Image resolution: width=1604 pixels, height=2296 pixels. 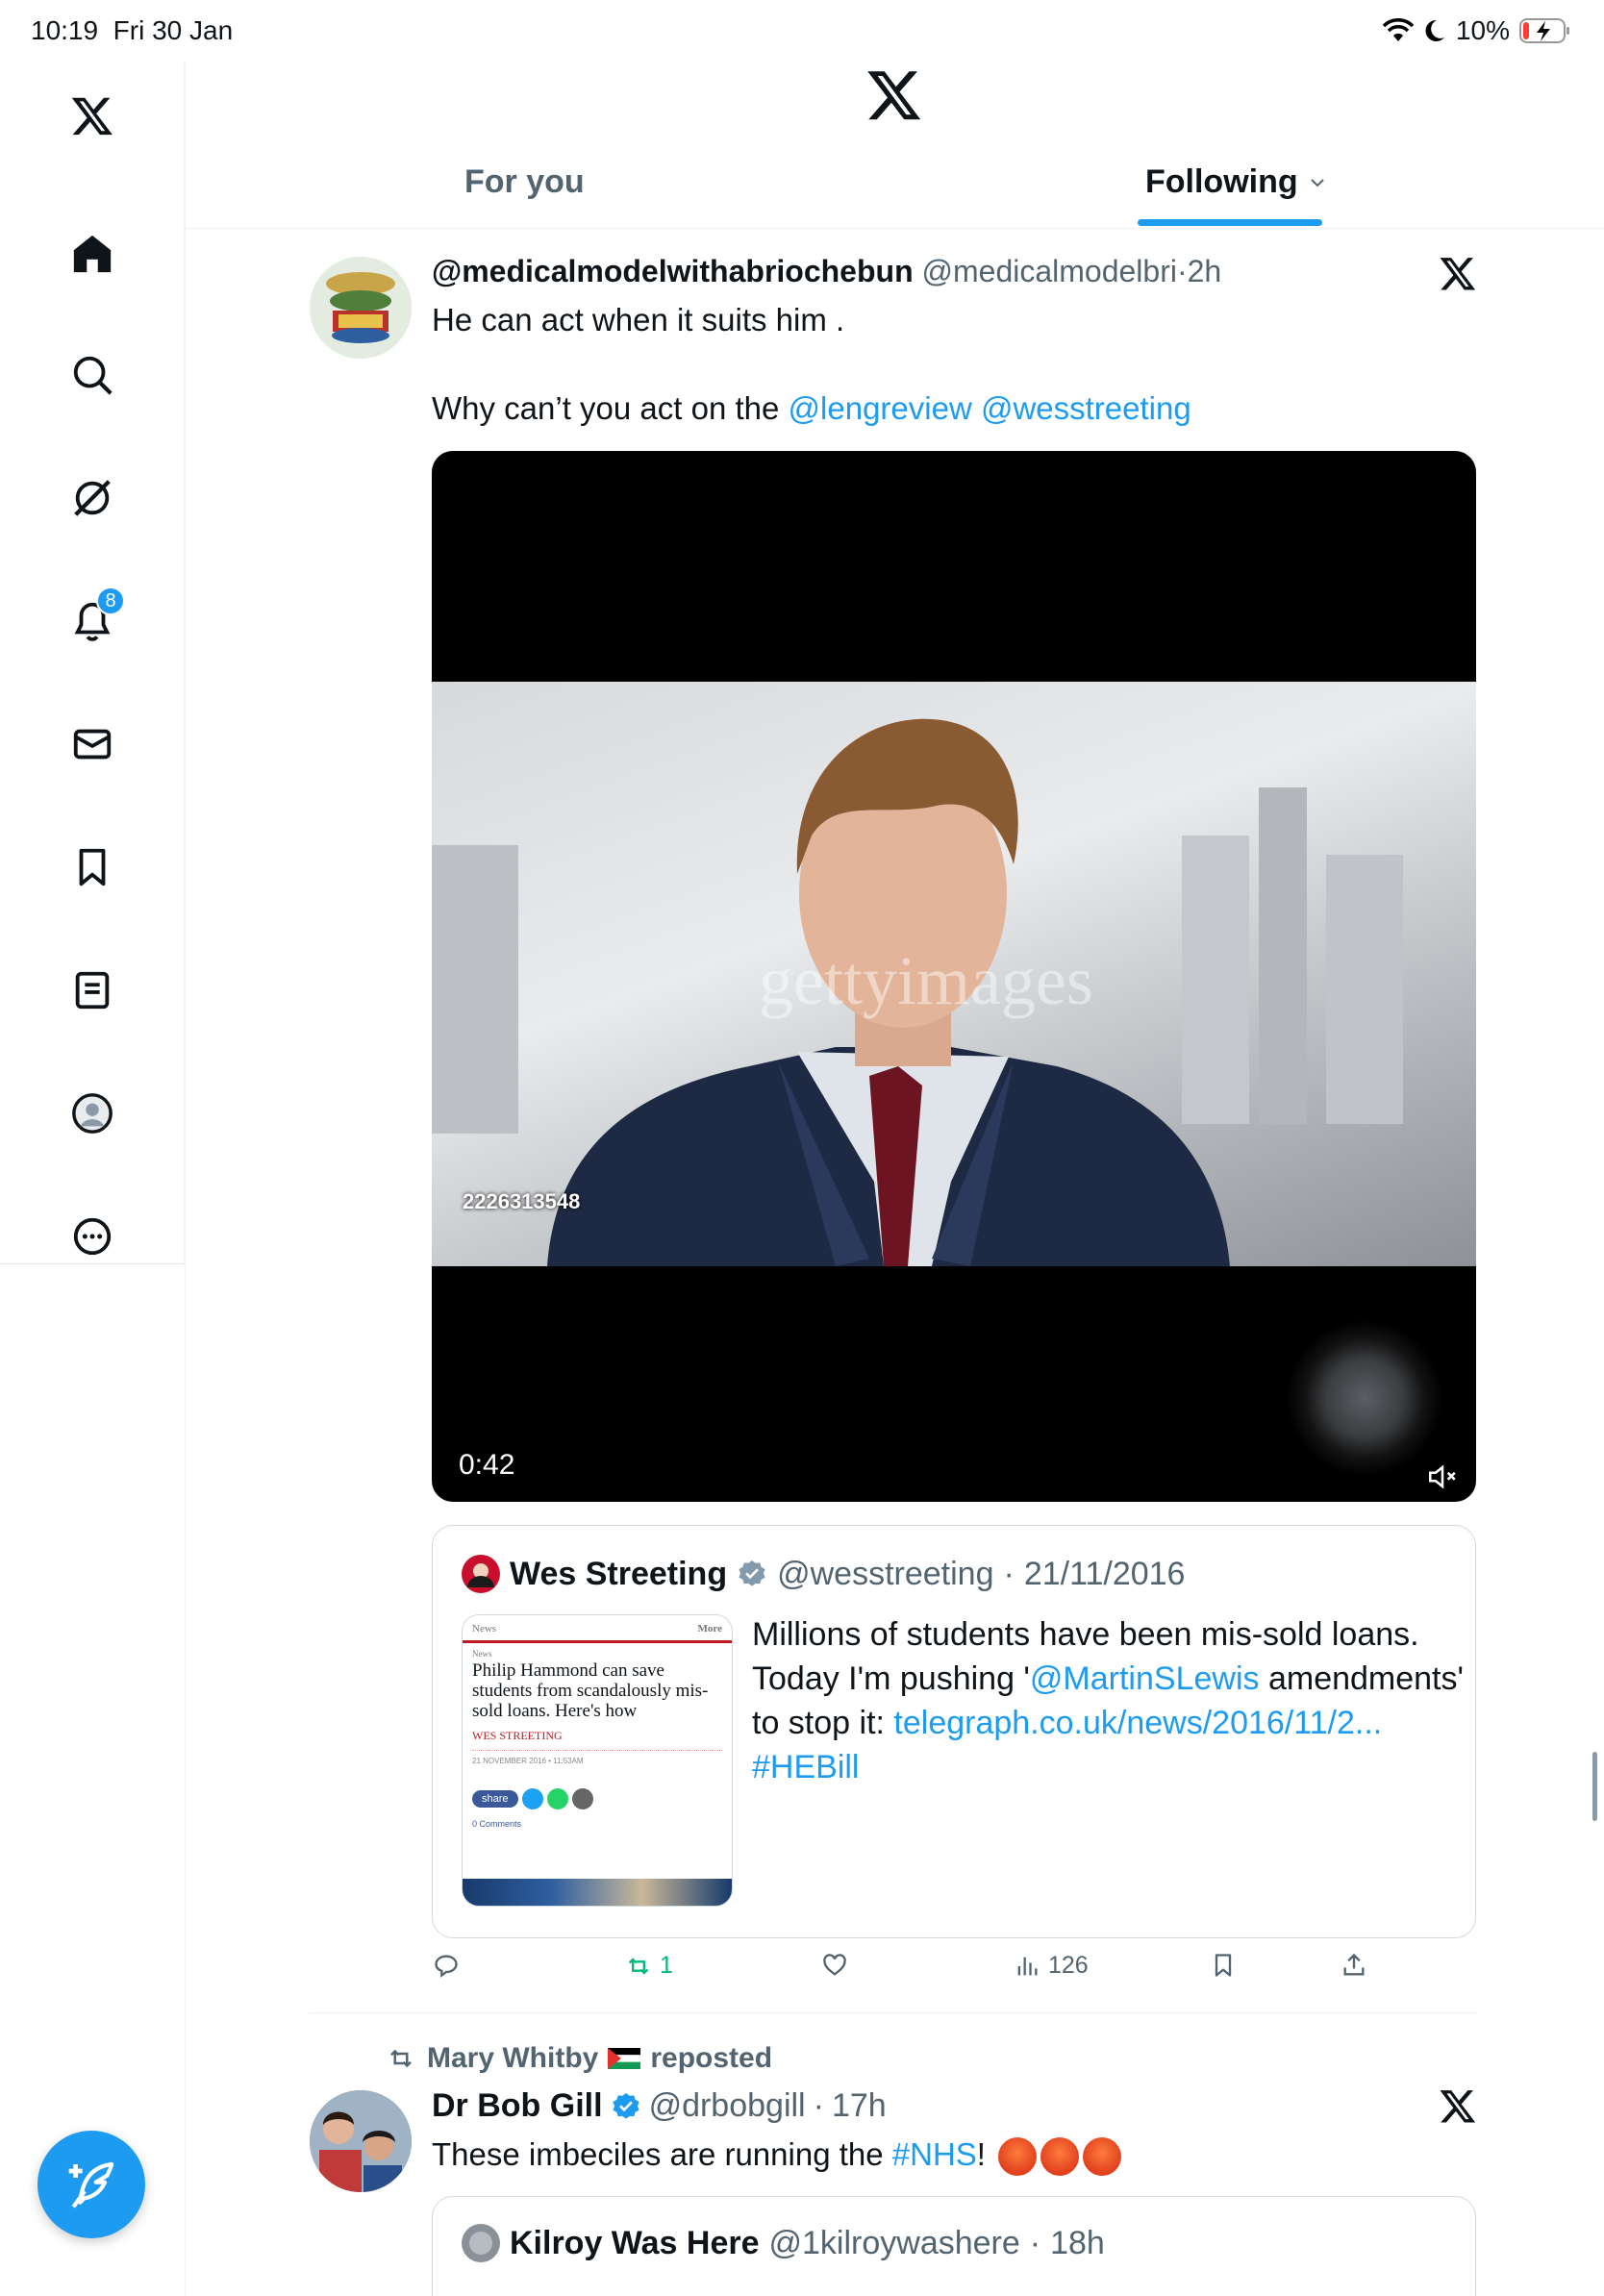 What do you see at coordinates (1104, 1573) in the screenshot?
I see `quote-date: 21/11/2016` at bounding box center [1104, 1573].